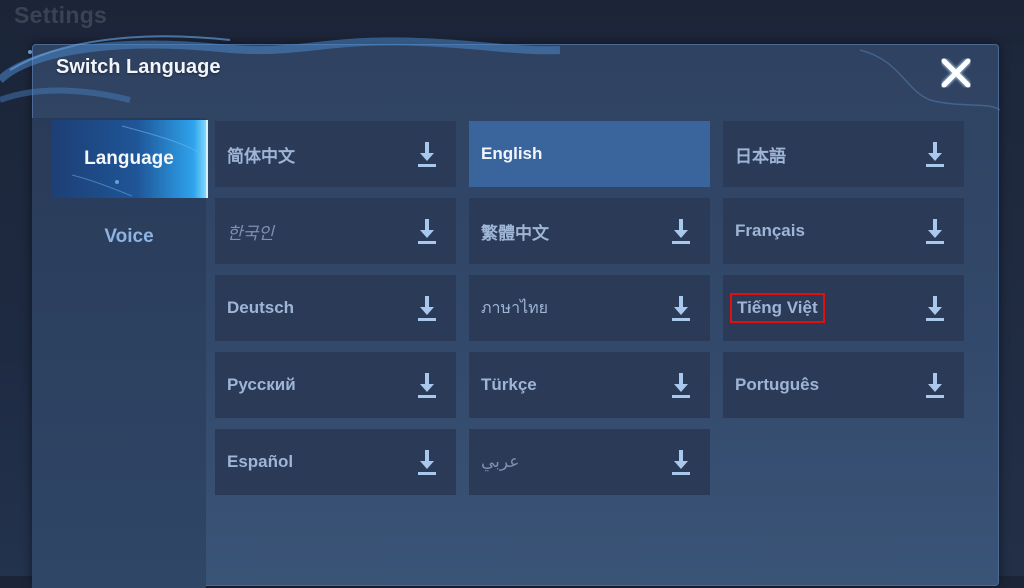  What do you see at coordinates (843, 231) in the screenshot?
I see `language-option-french: Français` at bounding box center [843, 231].